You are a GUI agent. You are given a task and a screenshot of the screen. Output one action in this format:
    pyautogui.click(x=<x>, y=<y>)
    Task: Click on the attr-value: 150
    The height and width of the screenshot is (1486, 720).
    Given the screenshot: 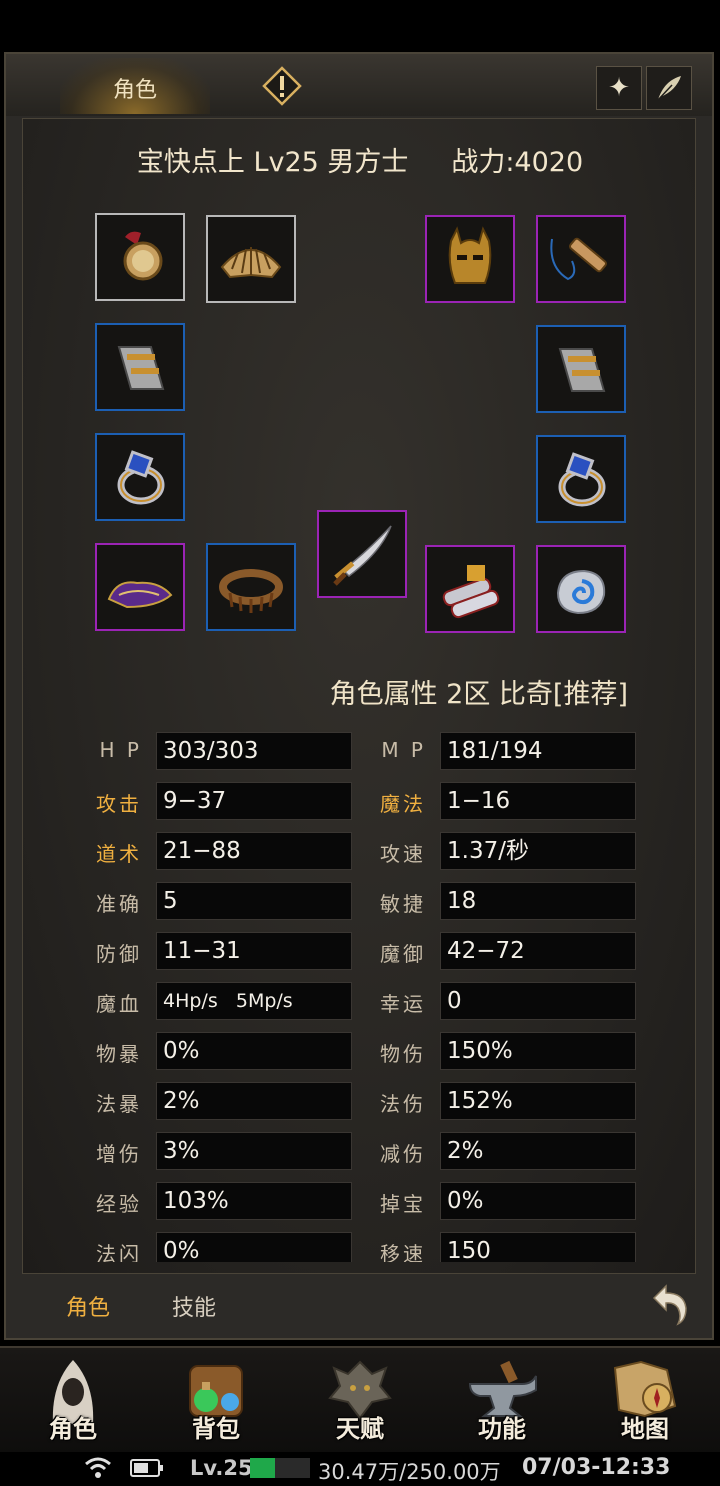 What is the action you would take?
    pyautogui.click(x=538, y=1247)
    